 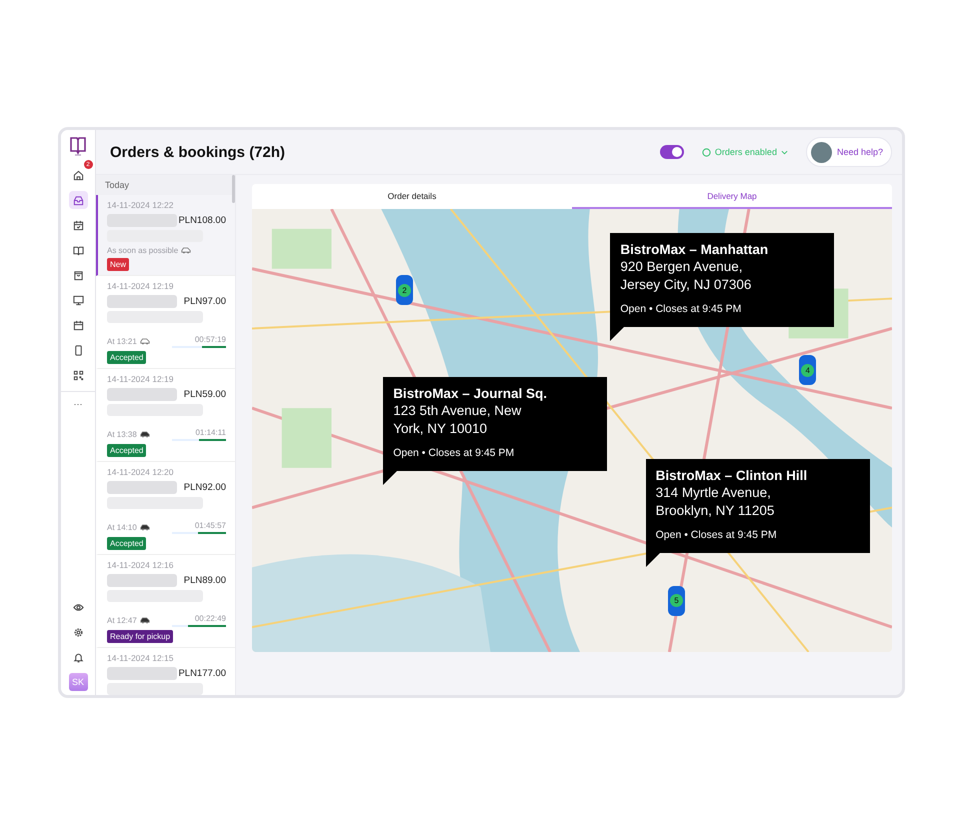 I want to click on order-price: PLN97.00, so click(x=205, y=301).